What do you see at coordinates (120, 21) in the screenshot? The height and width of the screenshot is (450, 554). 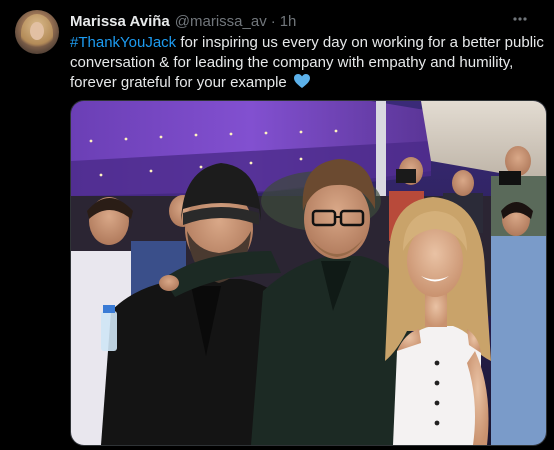 I see `author-name: Marissa Aviña` at bounding box center [120, 21].